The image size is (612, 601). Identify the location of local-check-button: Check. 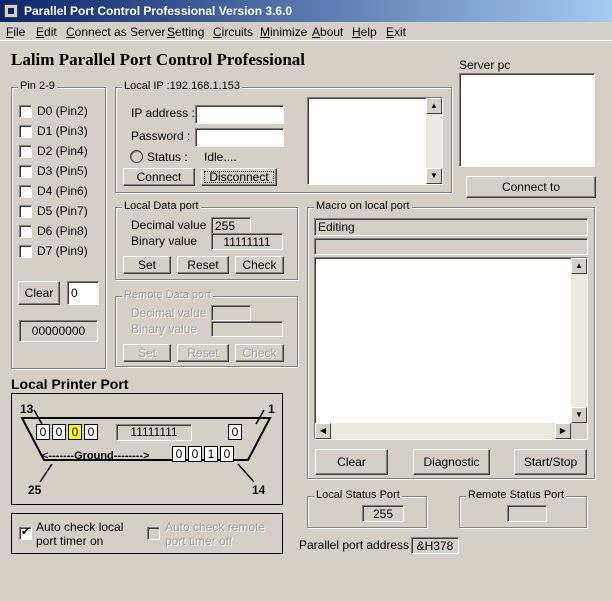
(259, 265).